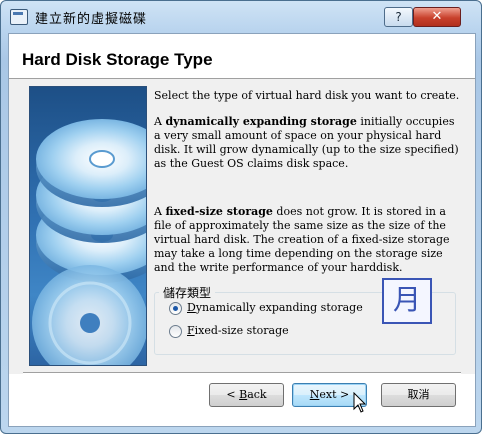  I want to click on back-accel-key: B, so click(243, 394).